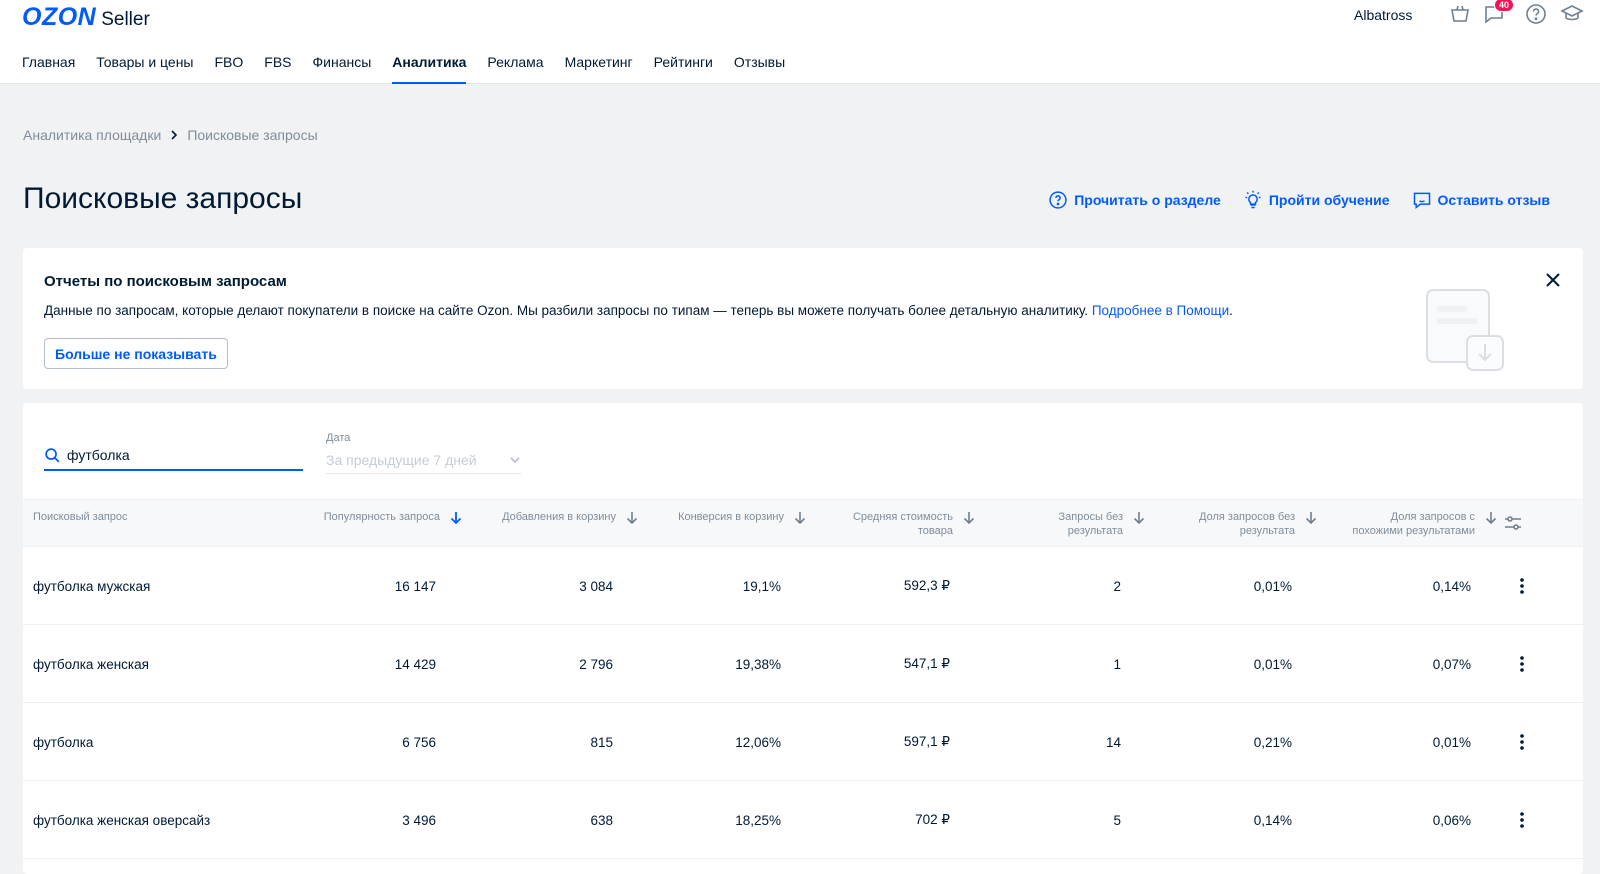 This screenshot has height=874, width=1600. What do you see at coordinates (456, 518) in the screenshot?
I see `sort-arrow-active-icon` at bounding box center [456, 518].